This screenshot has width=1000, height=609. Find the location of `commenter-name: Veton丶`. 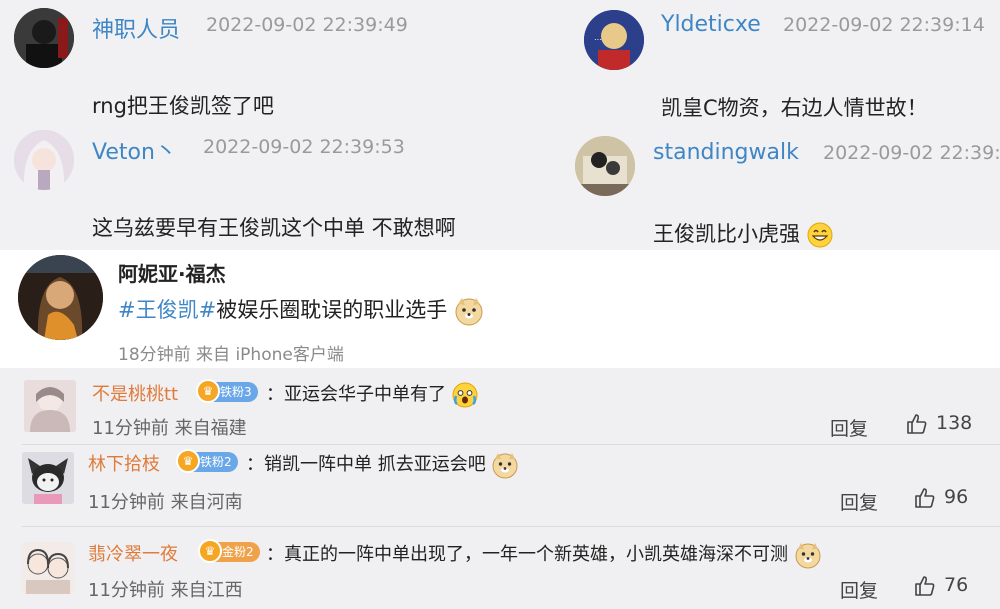

commenter-name: Veton丶 is located at coordinates (134, 150).